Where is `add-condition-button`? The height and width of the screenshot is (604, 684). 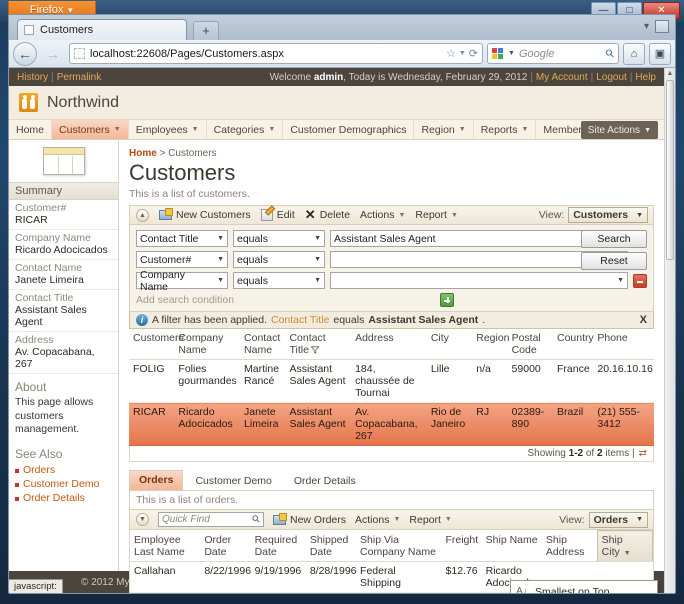 add-condition-button is located at coordinates (447, 300).